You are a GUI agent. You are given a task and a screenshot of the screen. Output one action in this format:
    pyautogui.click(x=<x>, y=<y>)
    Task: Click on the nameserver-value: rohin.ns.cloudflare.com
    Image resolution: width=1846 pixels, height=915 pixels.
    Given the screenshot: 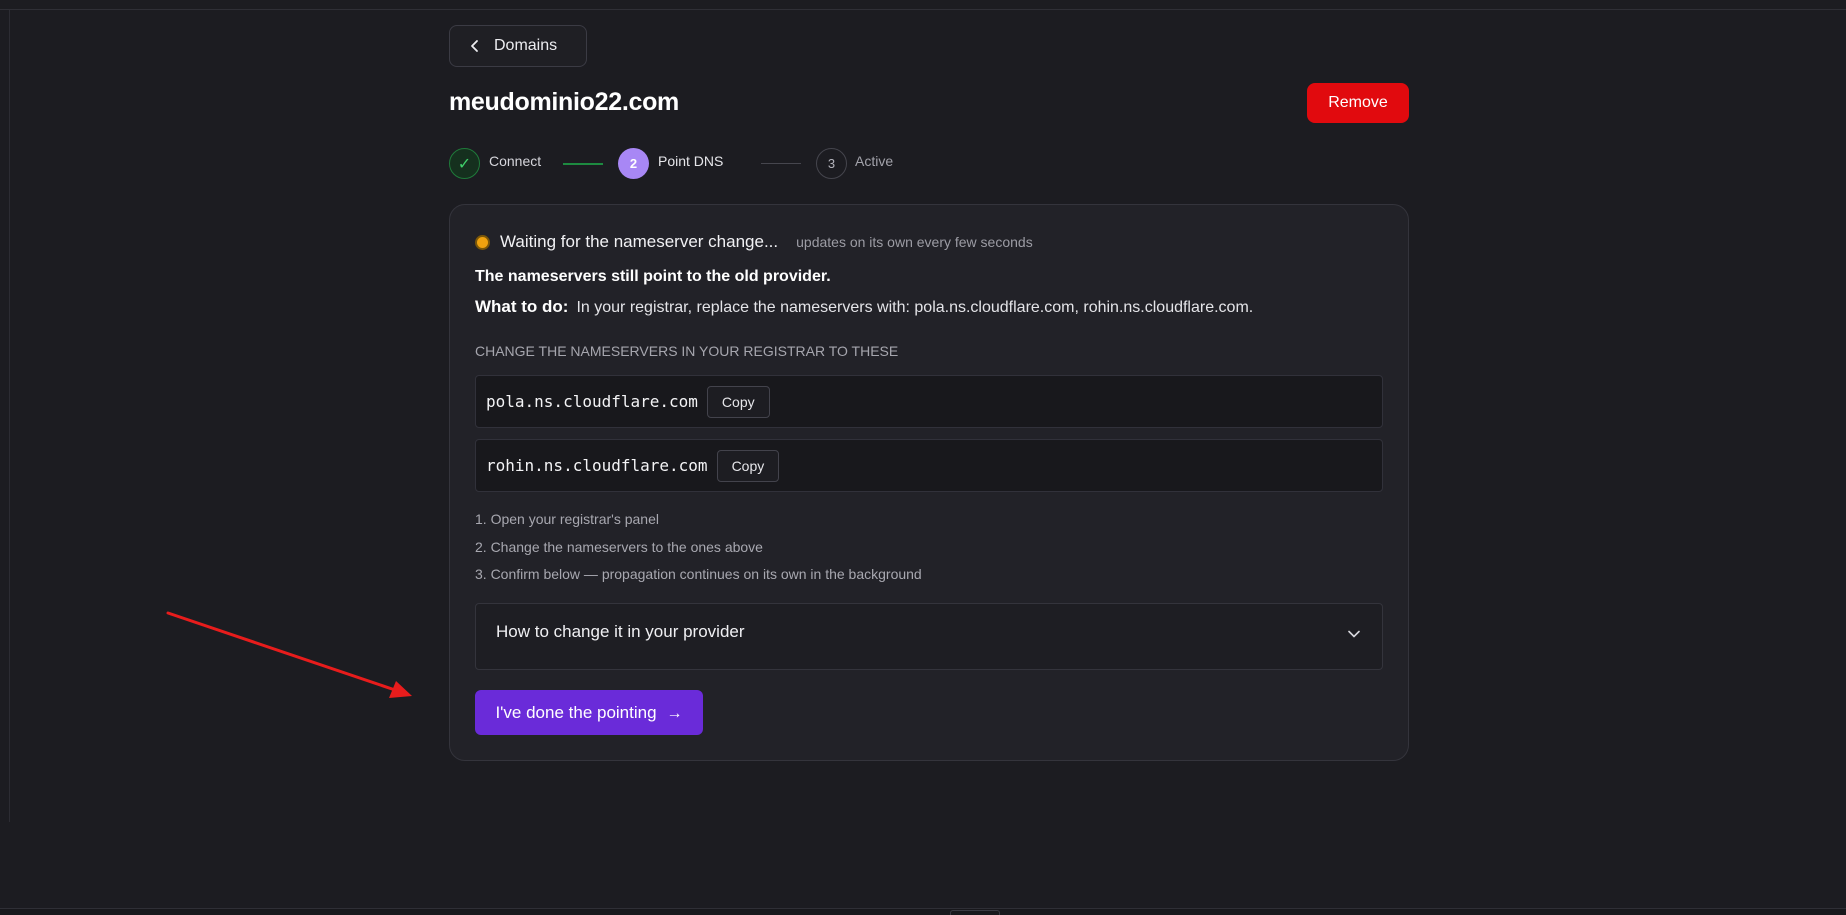 What is the action you would take?
    pyautogui.click(x=597, y=465)
    